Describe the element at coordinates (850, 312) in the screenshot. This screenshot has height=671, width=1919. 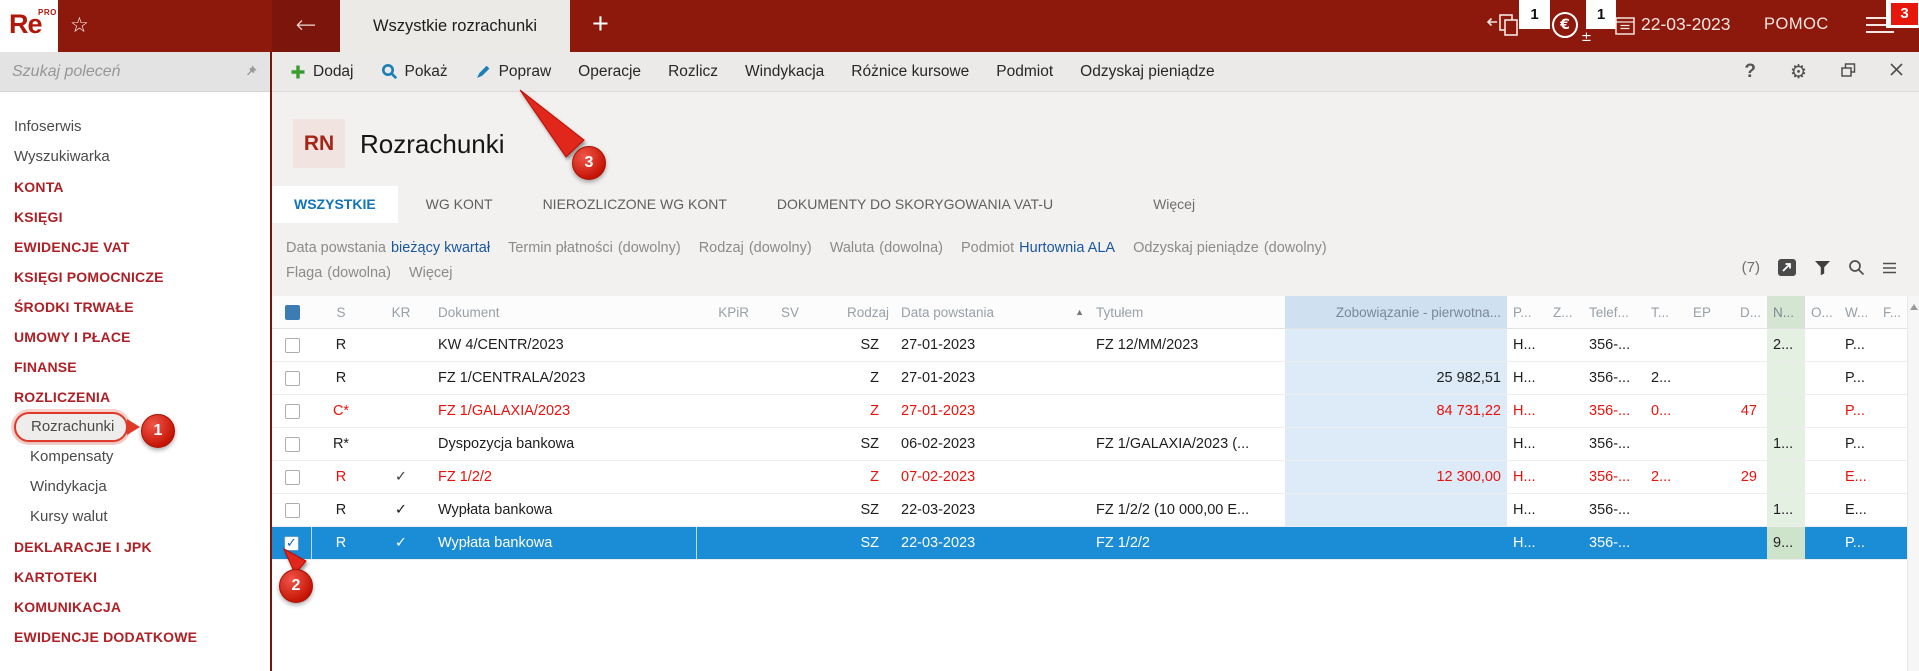
I see `column-header-rodzaj: Rodzaj` at that location.